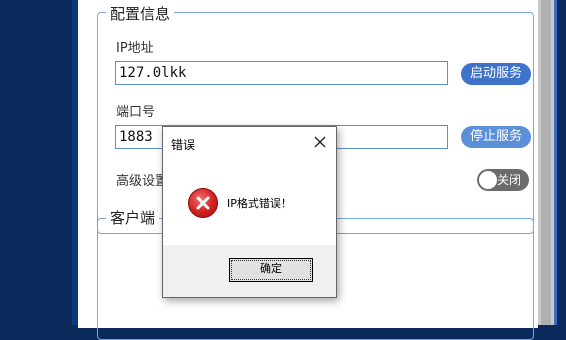 This screenshot has width=566, height=340. What do you see at coordinates (320, 141) in the screenshot?
I see `close-icon` at bounding box center [320, 141].